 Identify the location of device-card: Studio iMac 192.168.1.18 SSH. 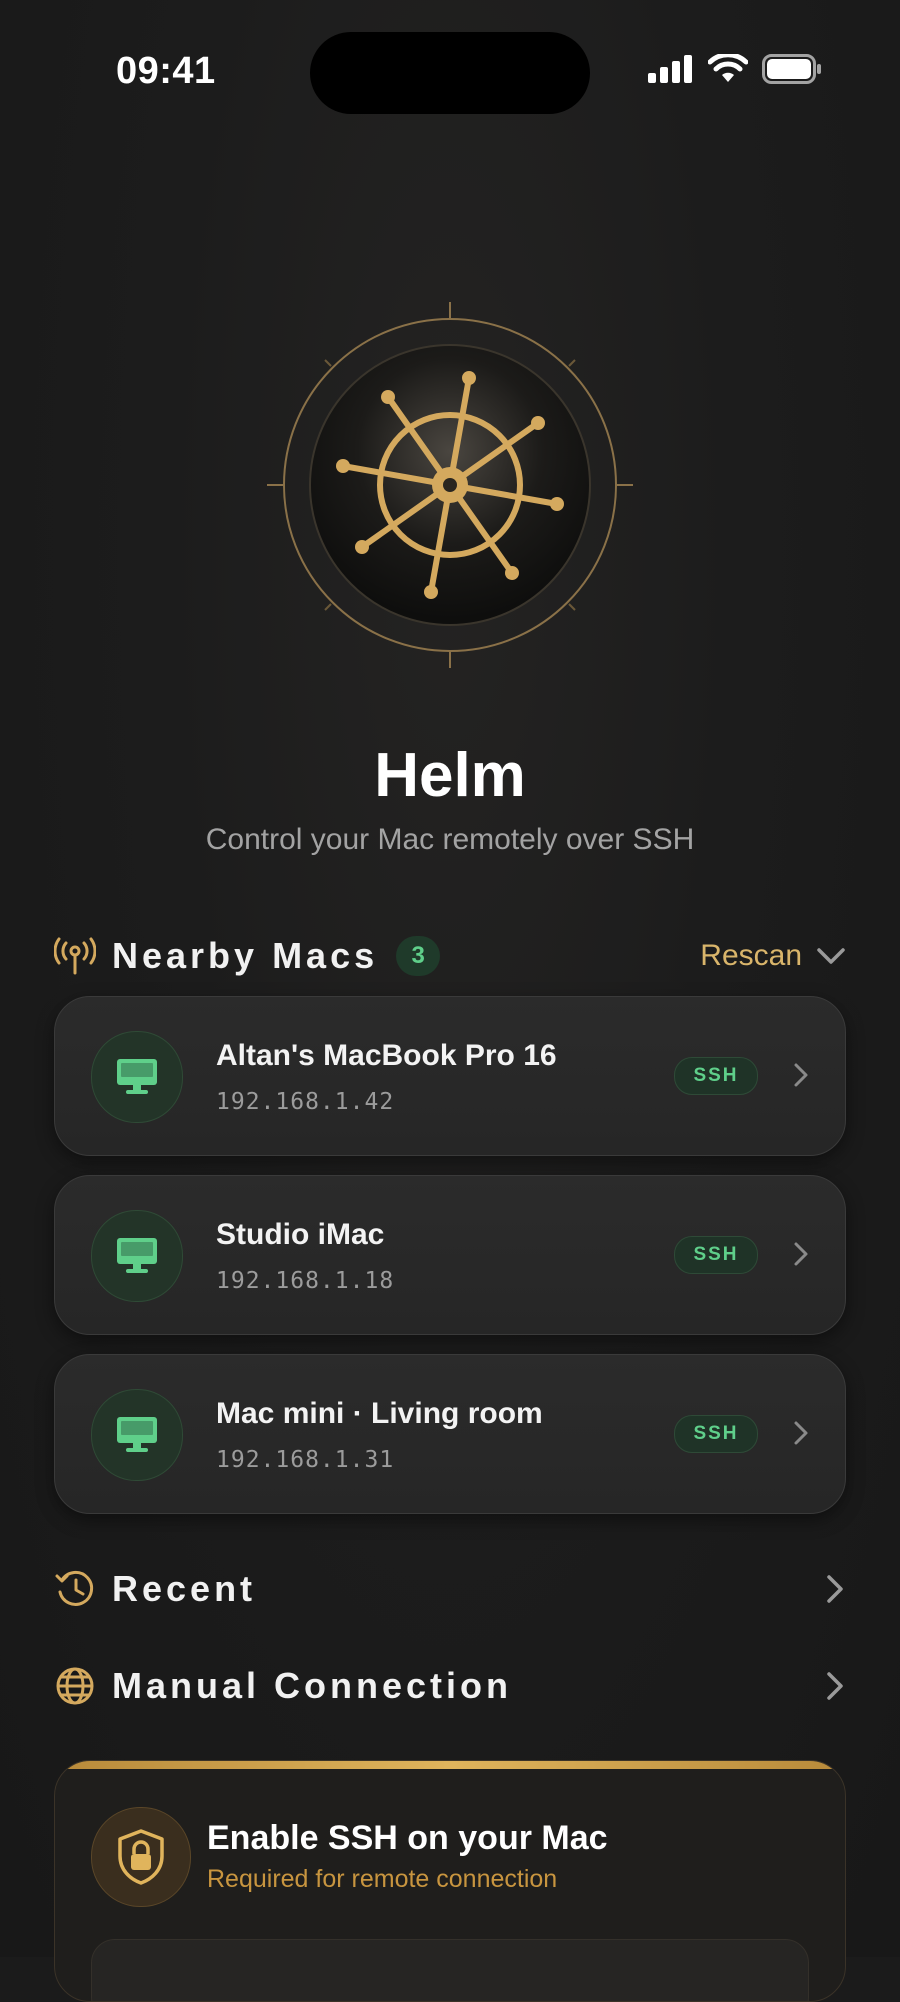
(450, 1255).